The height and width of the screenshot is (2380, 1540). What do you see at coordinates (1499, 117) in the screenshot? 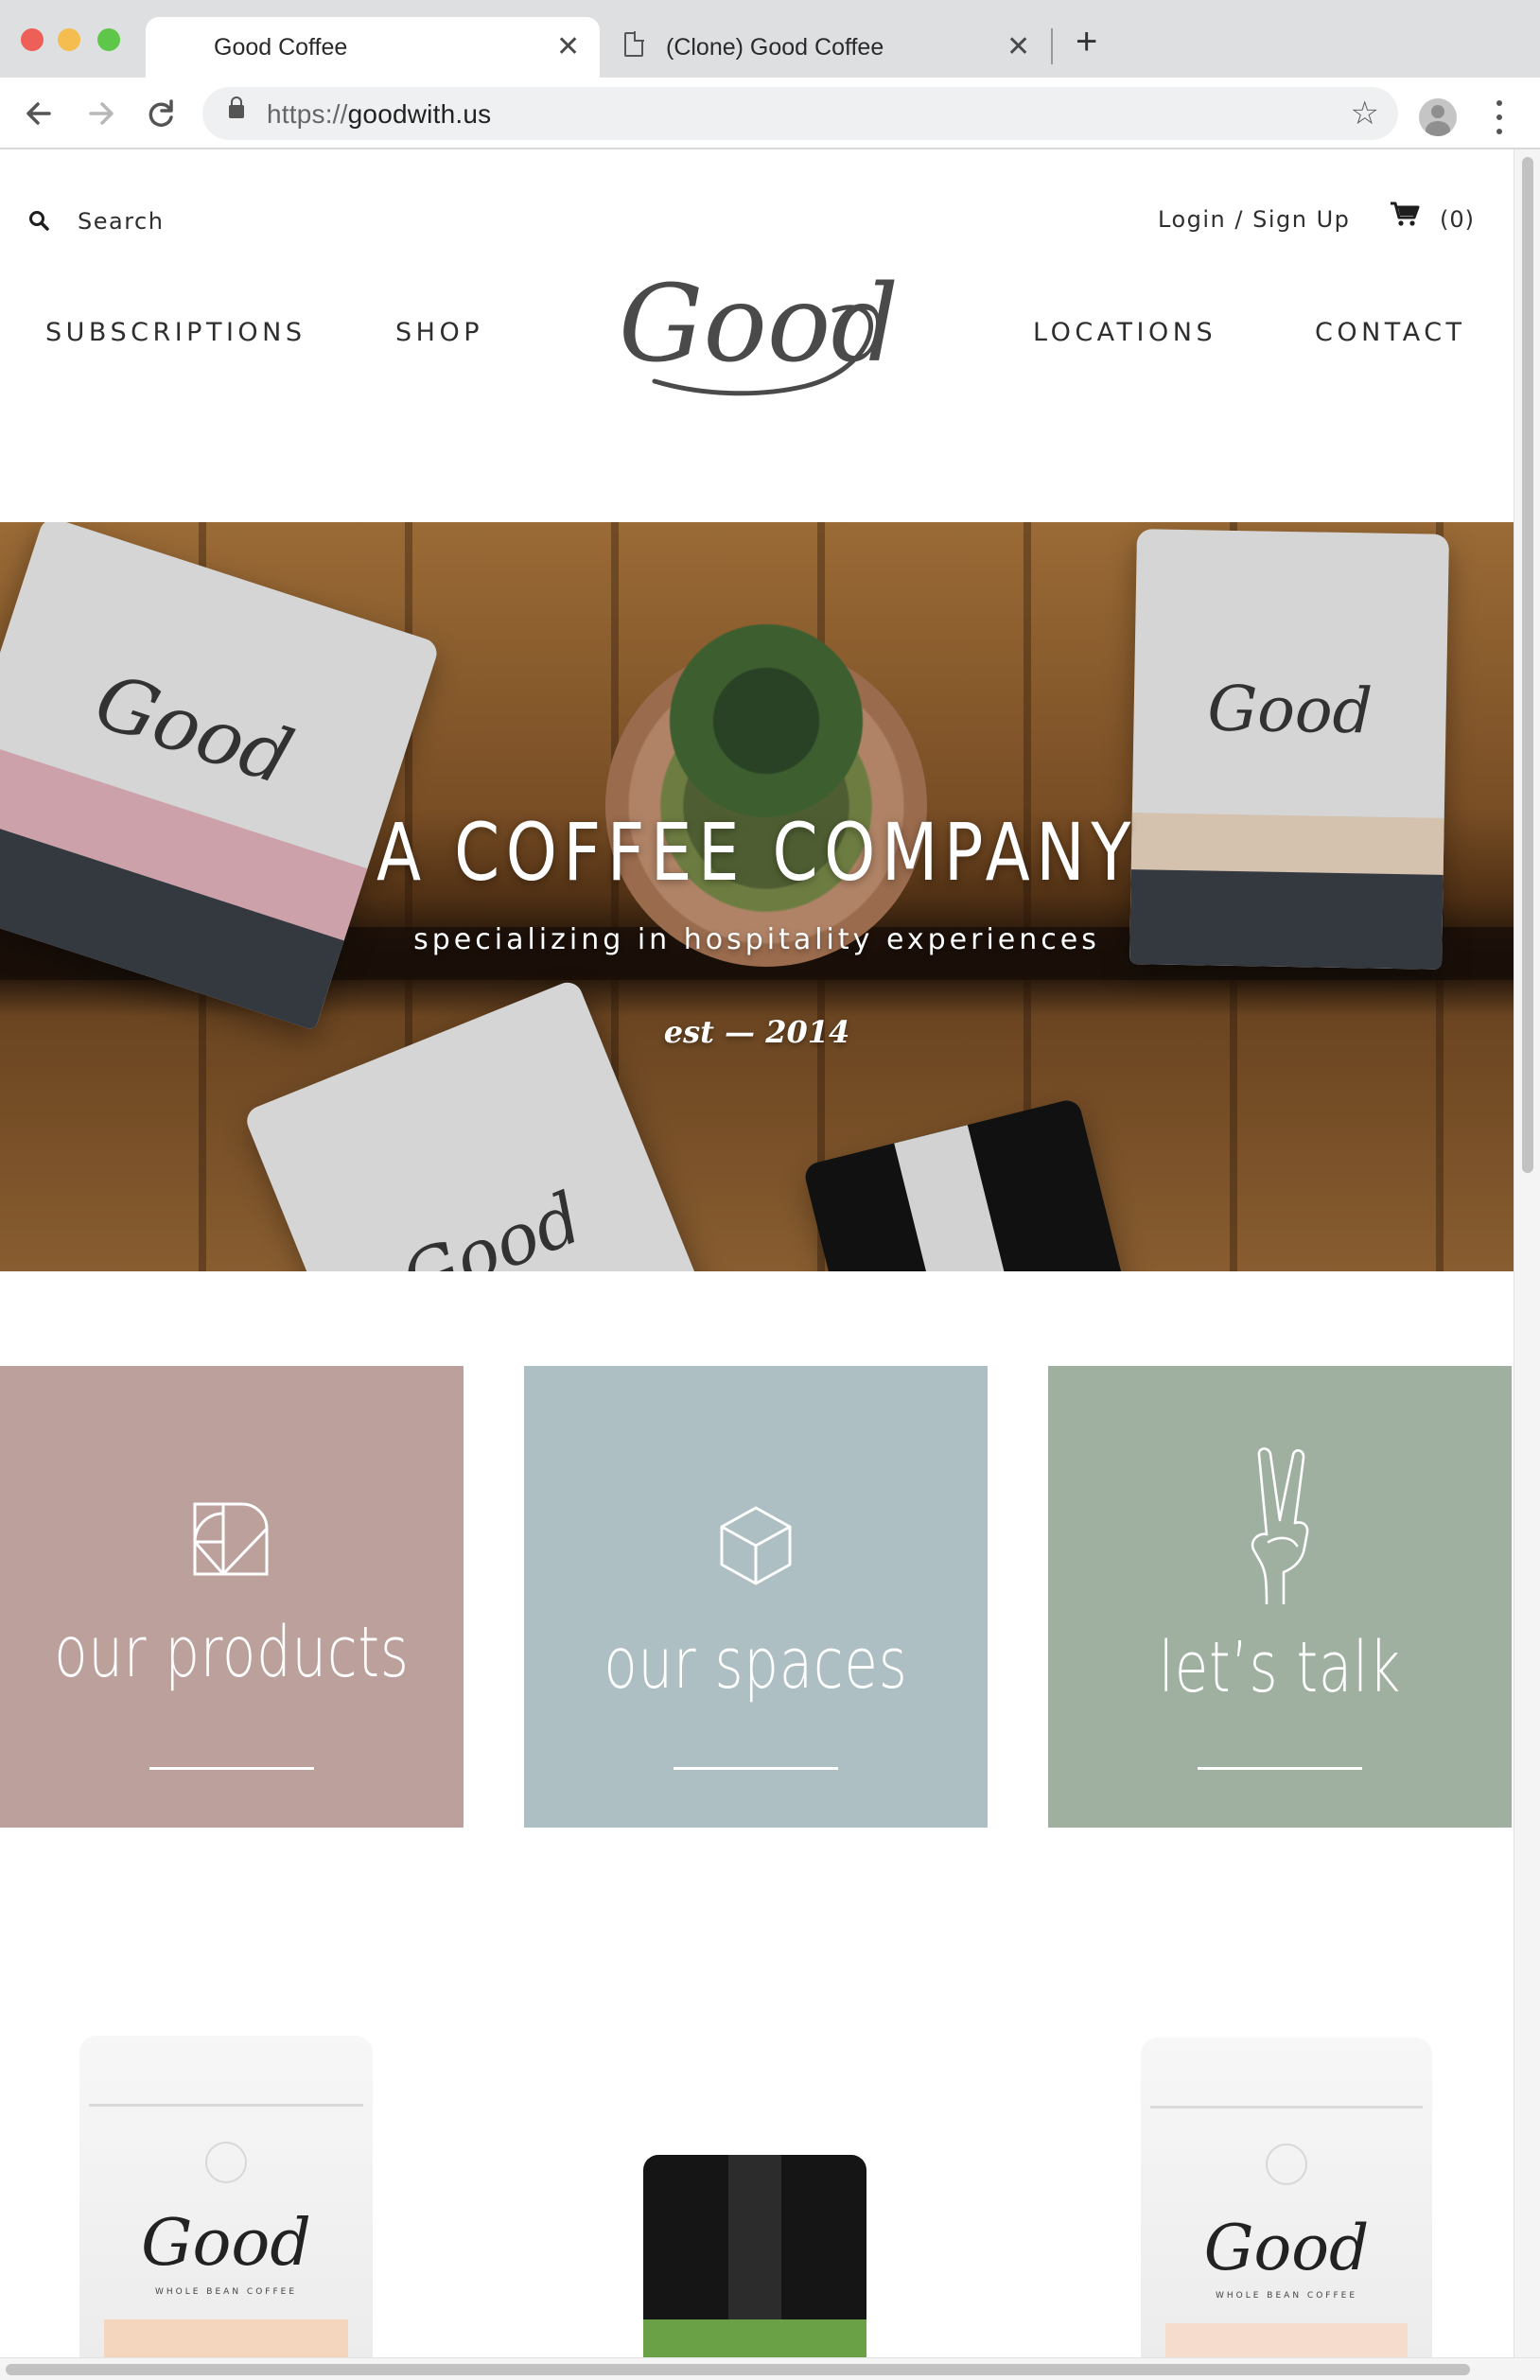
I see `kebab-menu-icon` at bounding box center [1499, 117].